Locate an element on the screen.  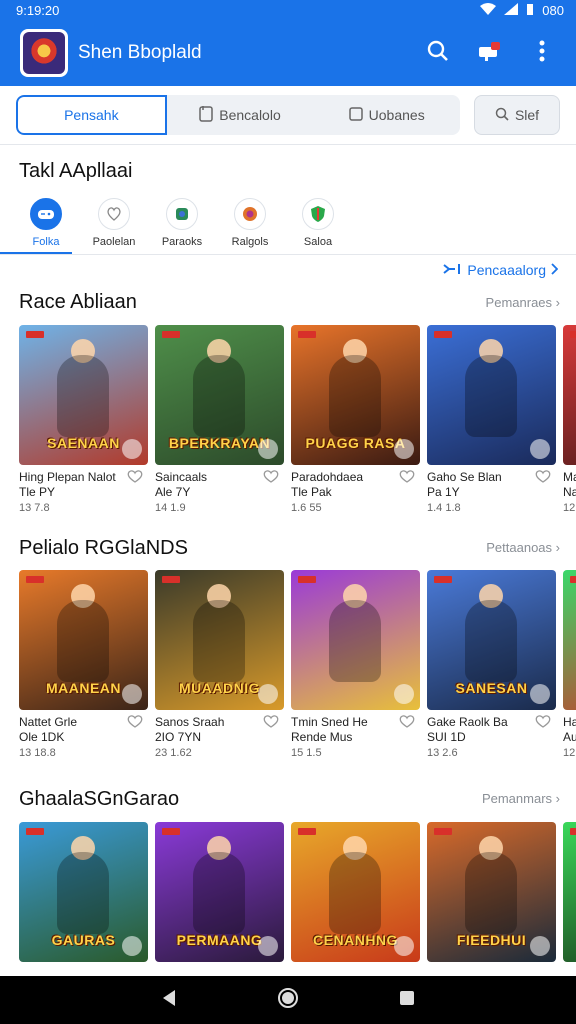
game-row: GAURAS PERMAANG CENANHNG FIEEDHUI is located at coordinates (297, 899).